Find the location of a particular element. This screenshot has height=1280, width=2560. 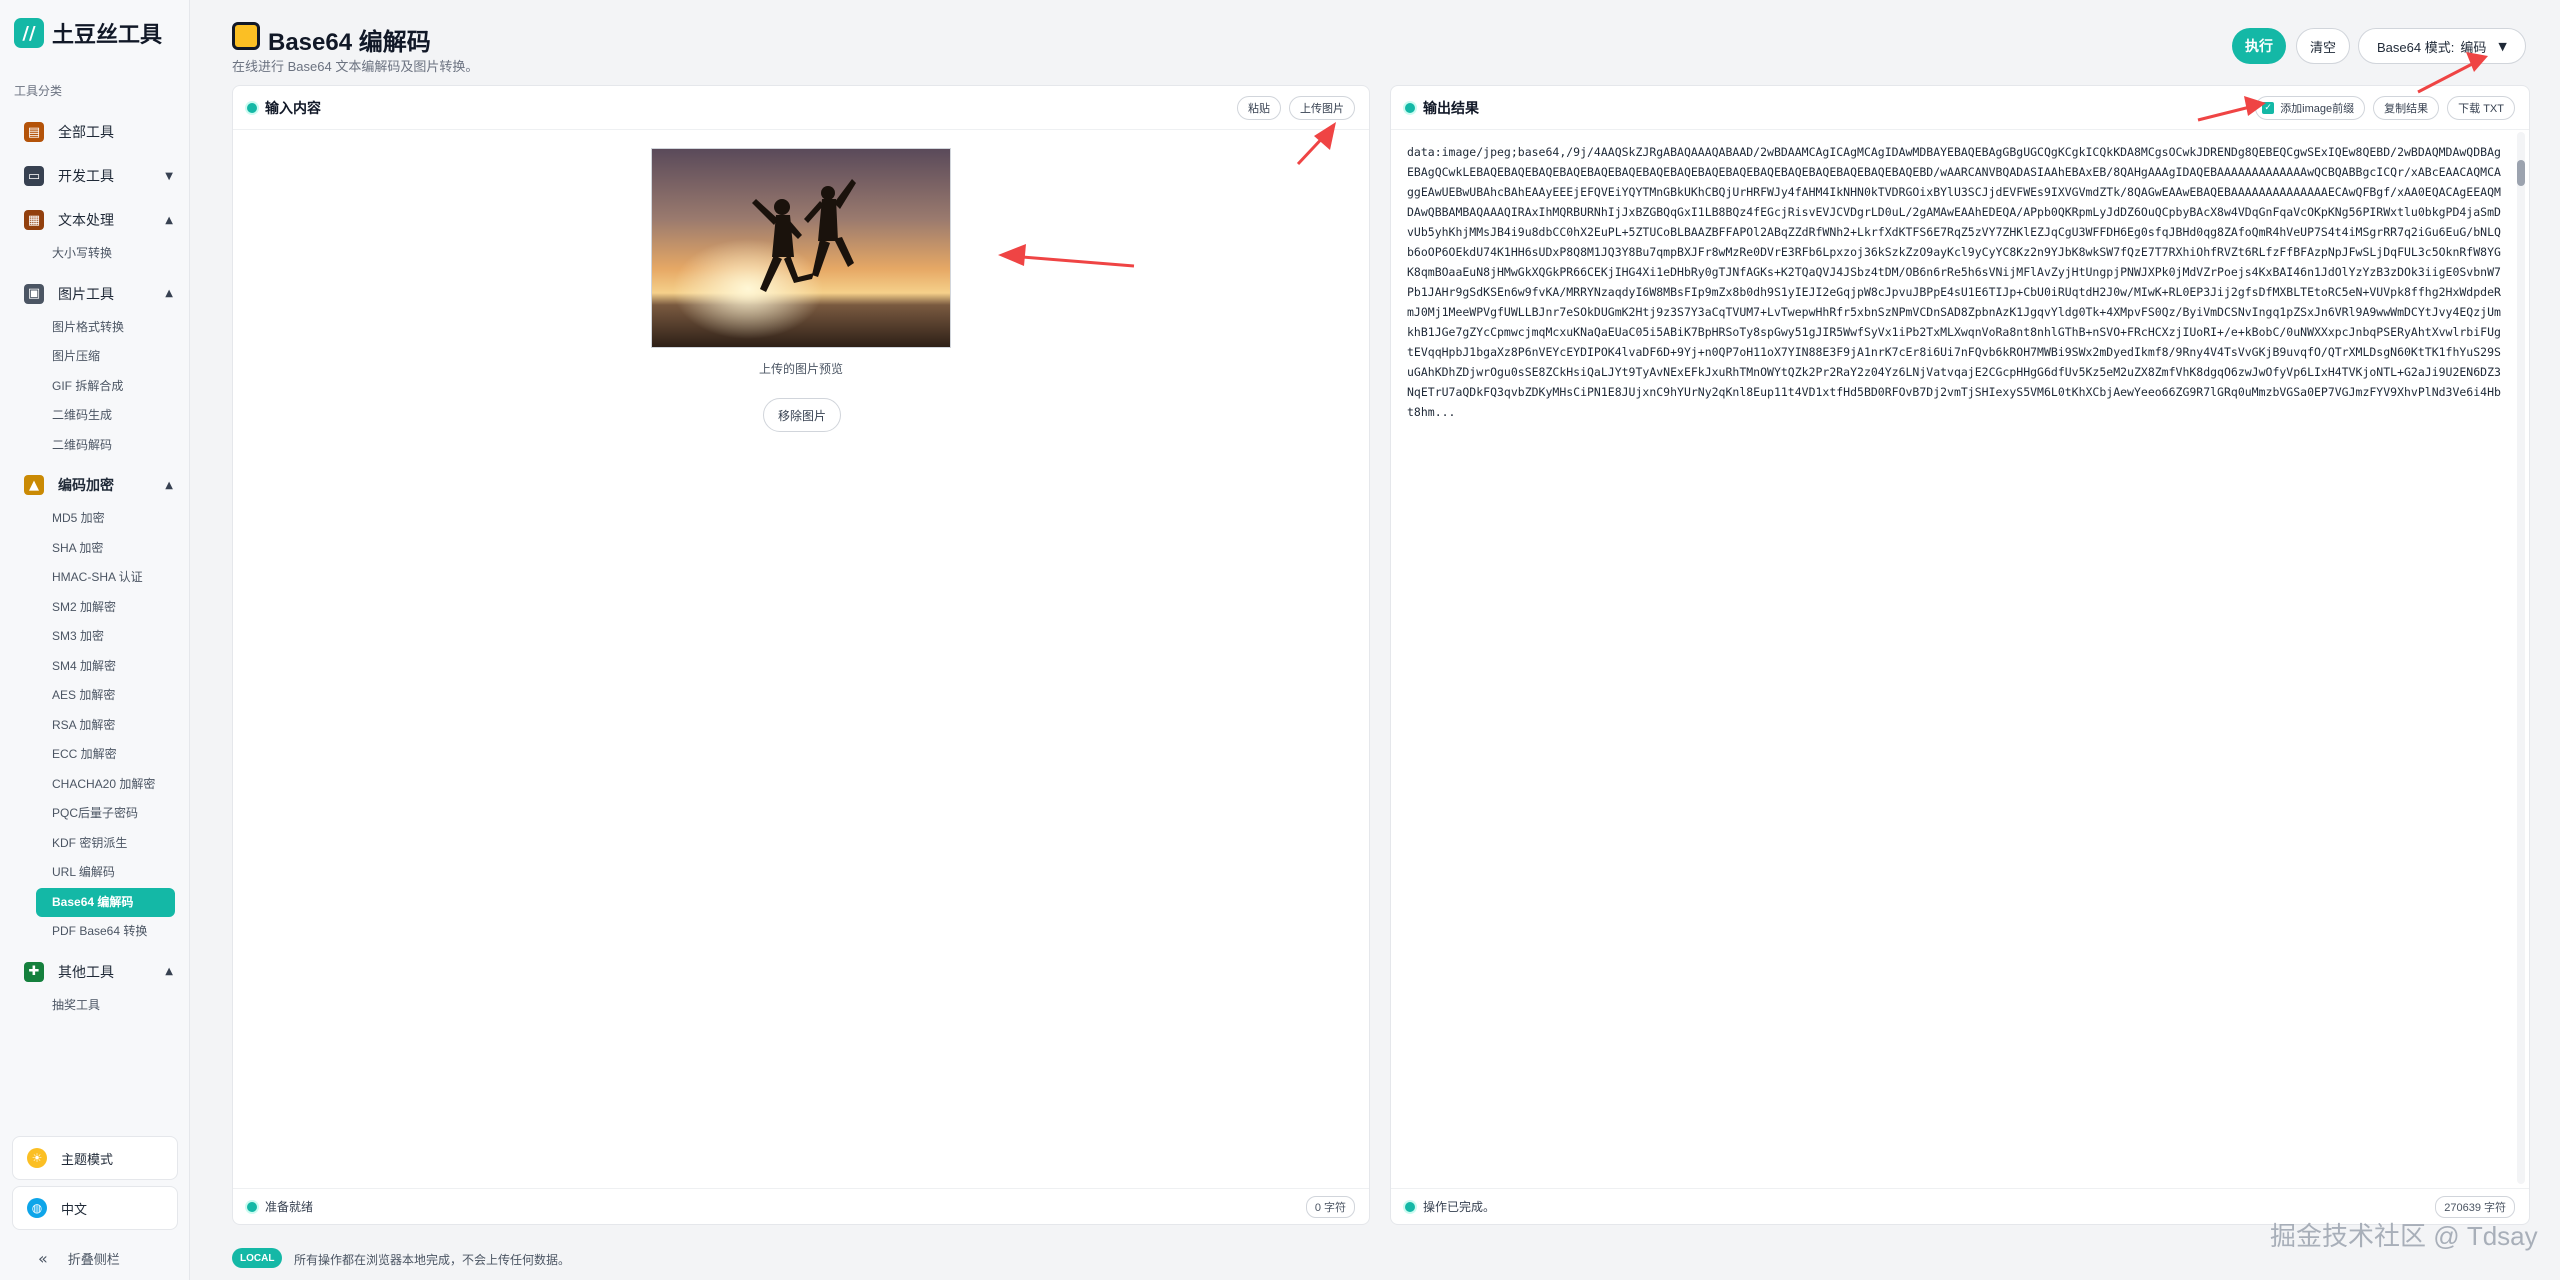

lock-icon: ▲ is located at coordinates (34, 485).